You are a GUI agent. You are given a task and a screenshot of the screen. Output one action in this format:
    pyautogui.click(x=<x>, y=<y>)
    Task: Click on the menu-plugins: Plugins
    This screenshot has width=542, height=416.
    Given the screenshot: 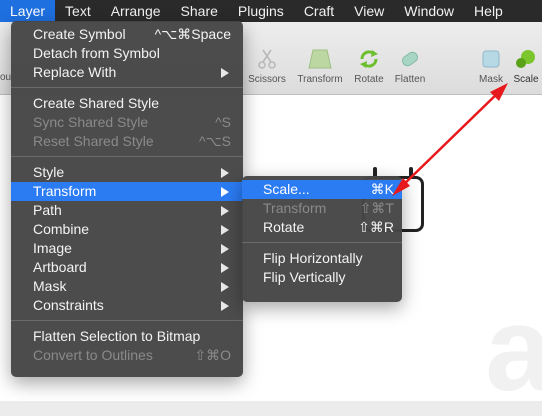 What is the action you would take?
    pyautogui.click(x=261, y=11)
    